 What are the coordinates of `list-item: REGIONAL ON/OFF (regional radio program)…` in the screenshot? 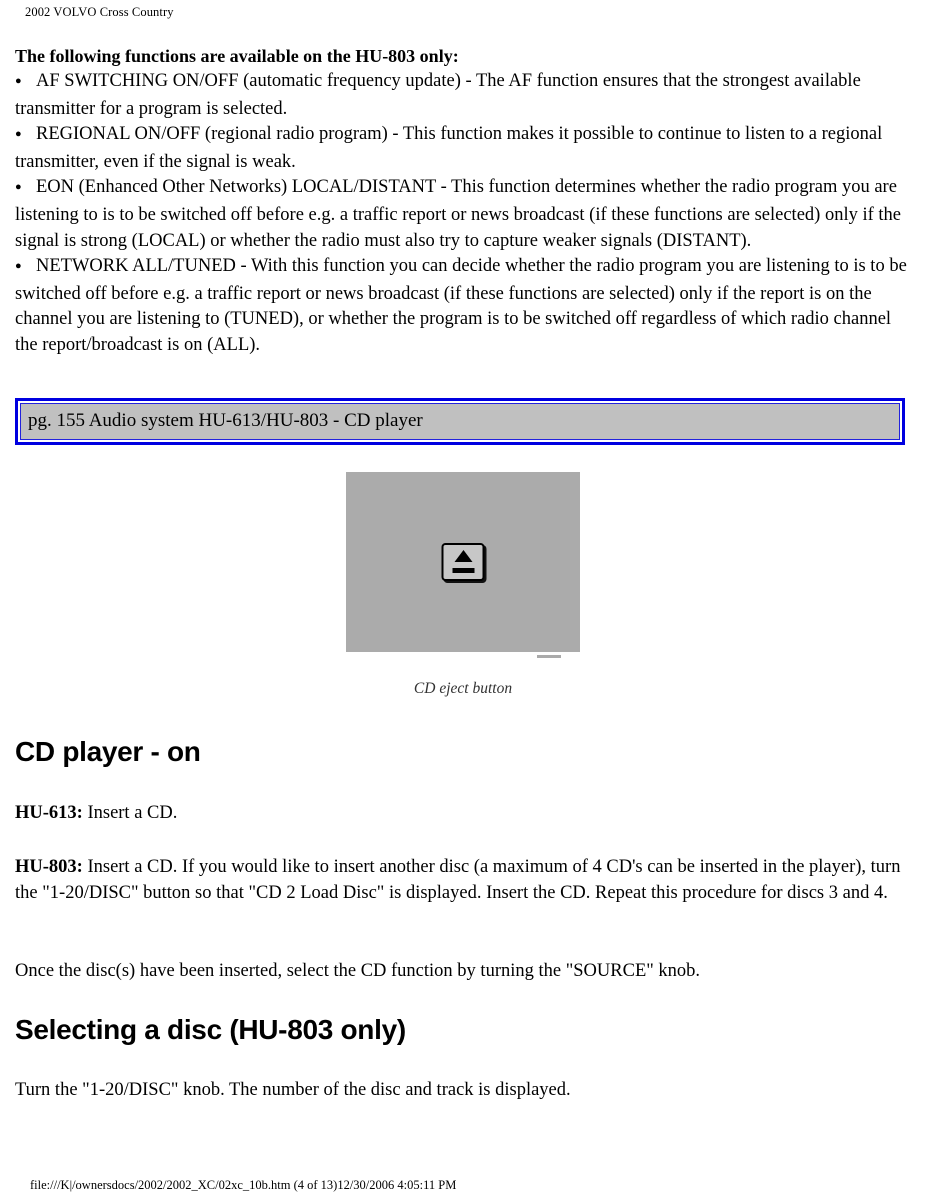 It's located at (463, 148).